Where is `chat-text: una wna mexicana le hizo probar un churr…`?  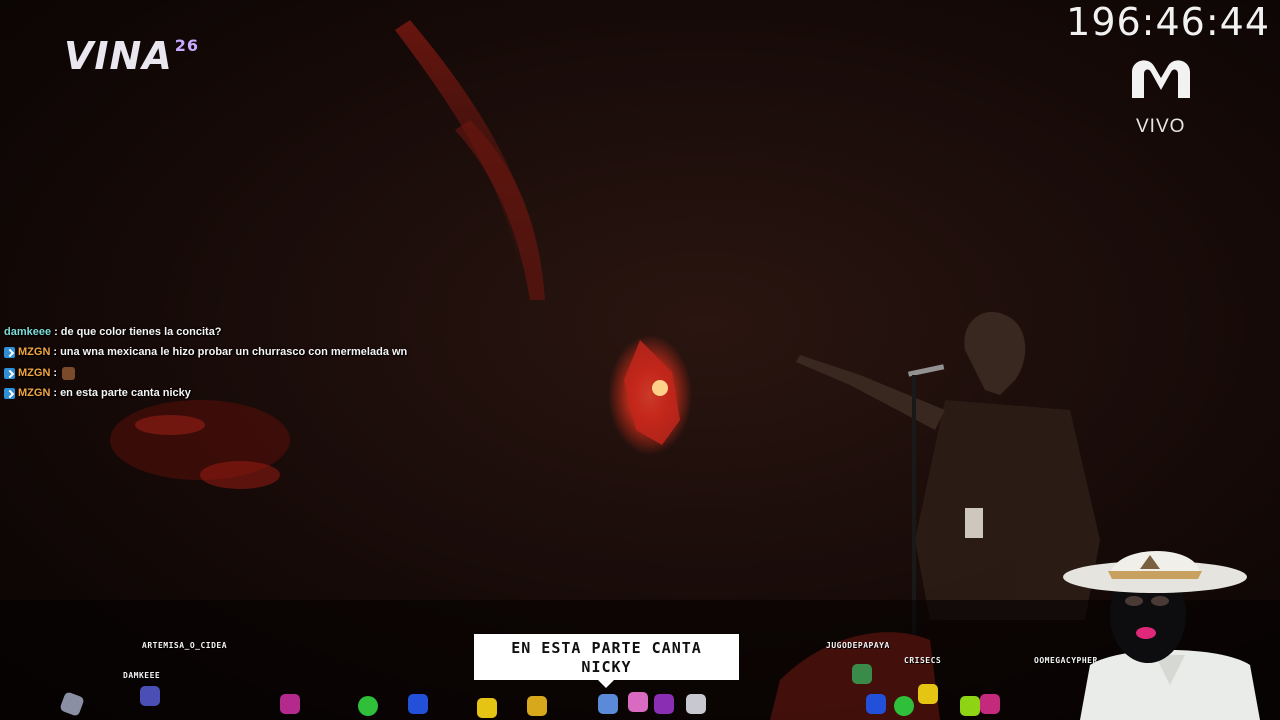
chat-text: una wna mexicana le hizo probar un churr… is located at coordinates (234, 352).